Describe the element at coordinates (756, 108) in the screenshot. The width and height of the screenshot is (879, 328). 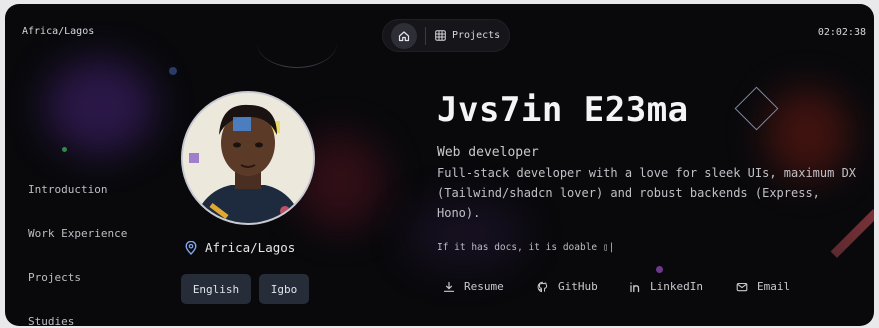
I see `decorative-diamond` at that location.